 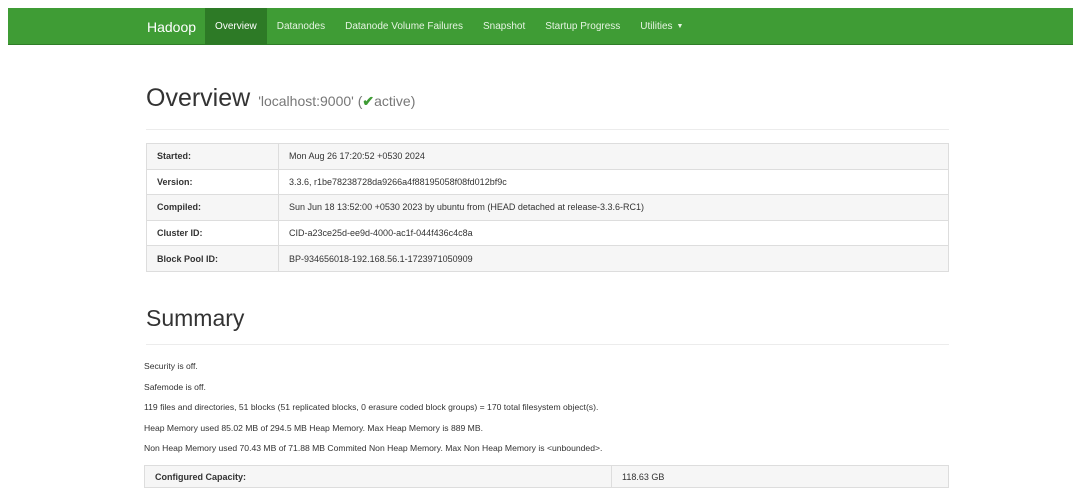 I want to click on nav-utilities-dropdown: Utilities ▼, so click(x=661, y=26).